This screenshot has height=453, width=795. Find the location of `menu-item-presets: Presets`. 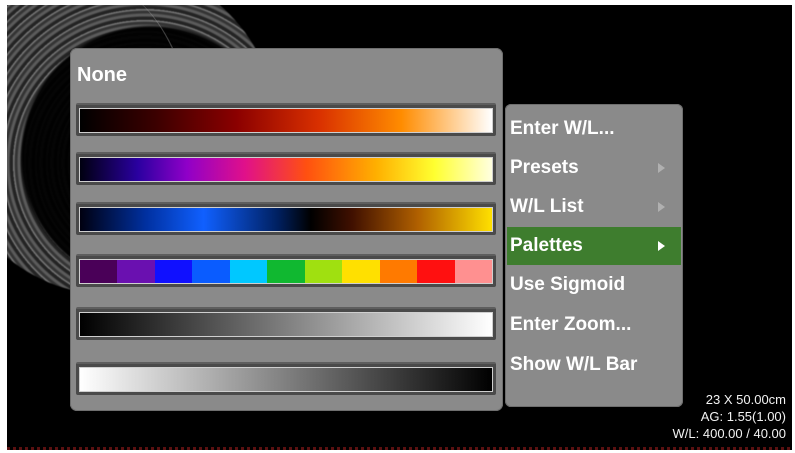

menu-item-presets: Presets is located at coordinates (594, 168).